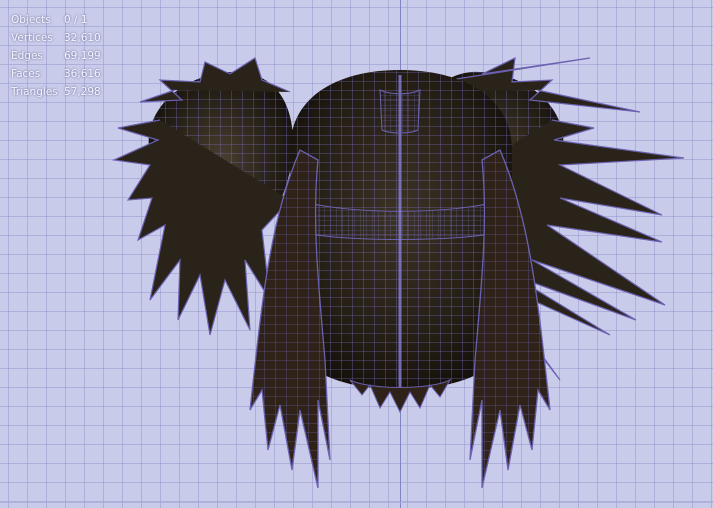 Image resolution: width=713 pixels, height=508 pixels. Describe the element at coordinates (34, 92) in the screenshot. I see `stat-label: Triangles` at that location.